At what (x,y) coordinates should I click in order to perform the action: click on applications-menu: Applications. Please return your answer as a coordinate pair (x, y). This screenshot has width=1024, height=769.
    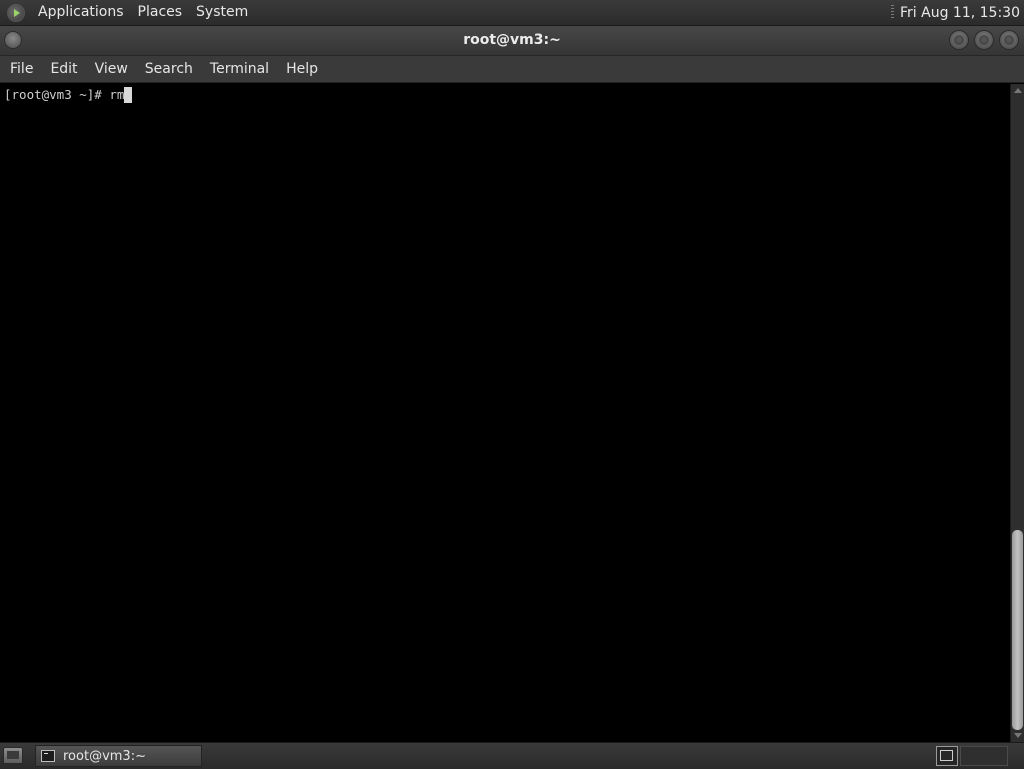
    Looking at the image, I should click on (81, 12).